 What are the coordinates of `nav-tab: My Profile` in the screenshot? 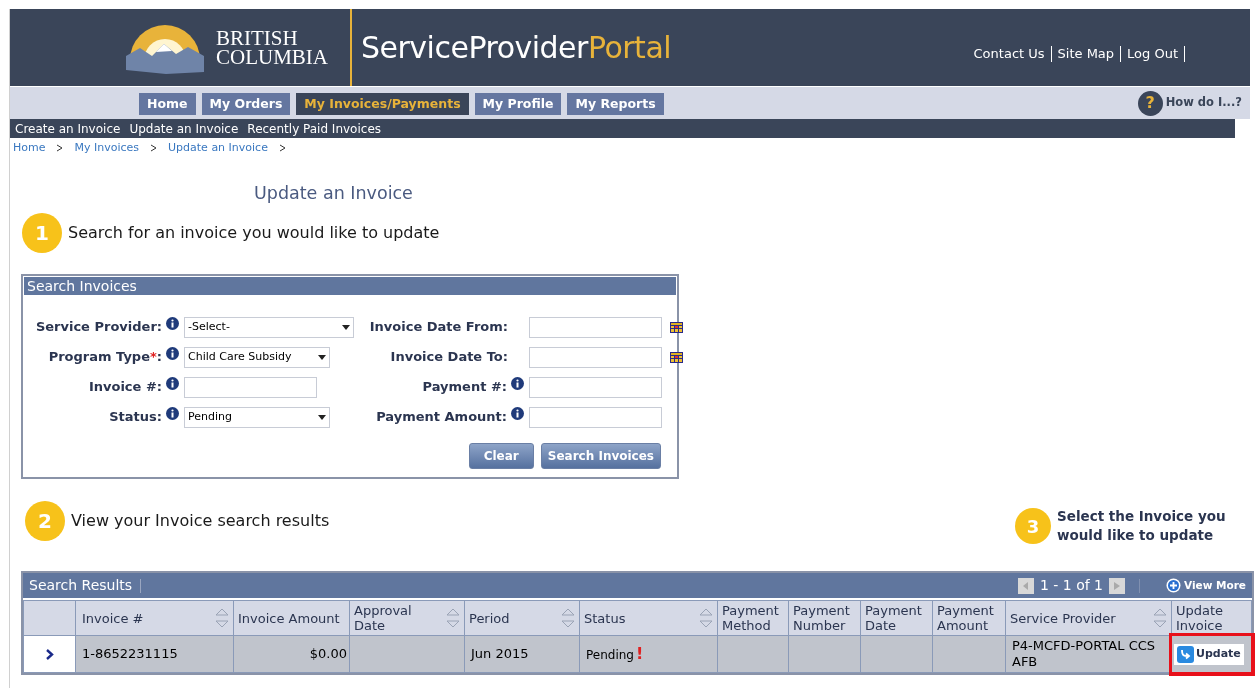 It's located at (518, 104).